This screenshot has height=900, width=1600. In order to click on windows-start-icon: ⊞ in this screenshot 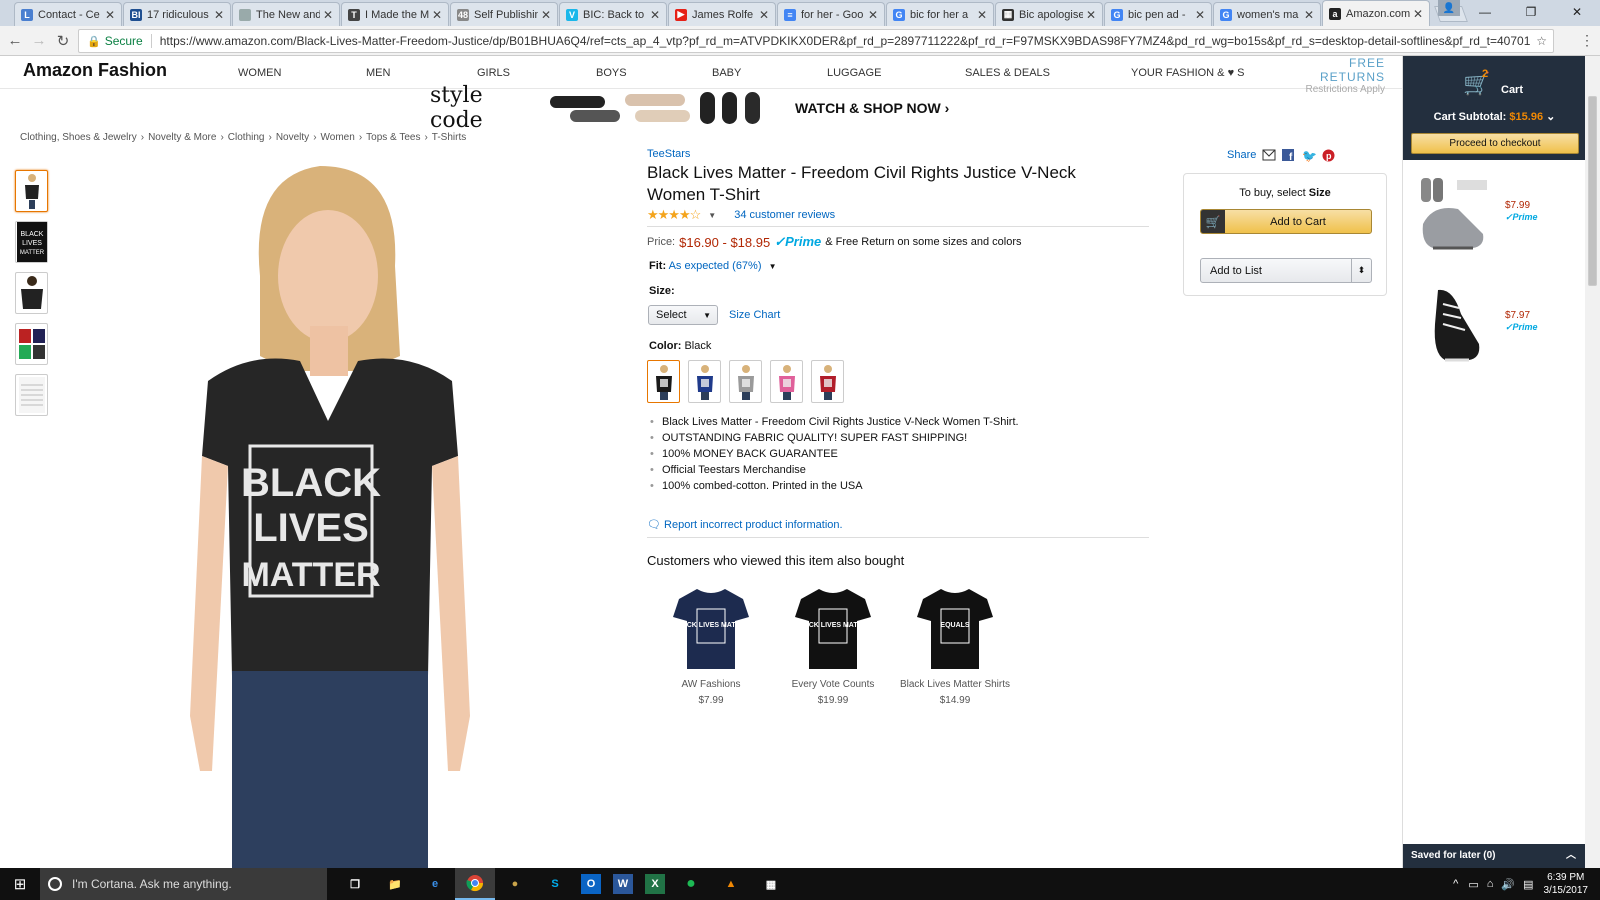, I will do `click(20, 884)`.